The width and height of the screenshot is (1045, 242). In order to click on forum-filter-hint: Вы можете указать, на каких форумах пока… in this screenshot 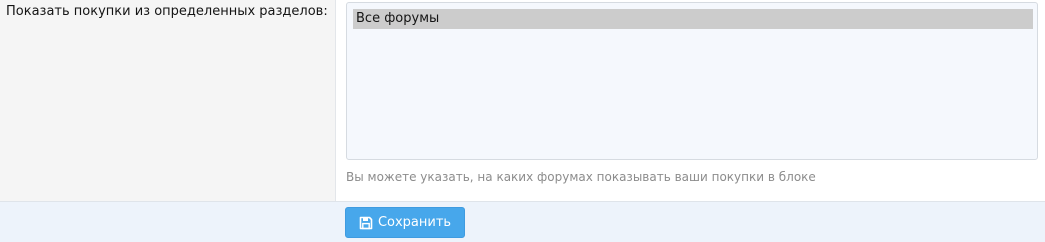, I will do `click(581, 177)`.